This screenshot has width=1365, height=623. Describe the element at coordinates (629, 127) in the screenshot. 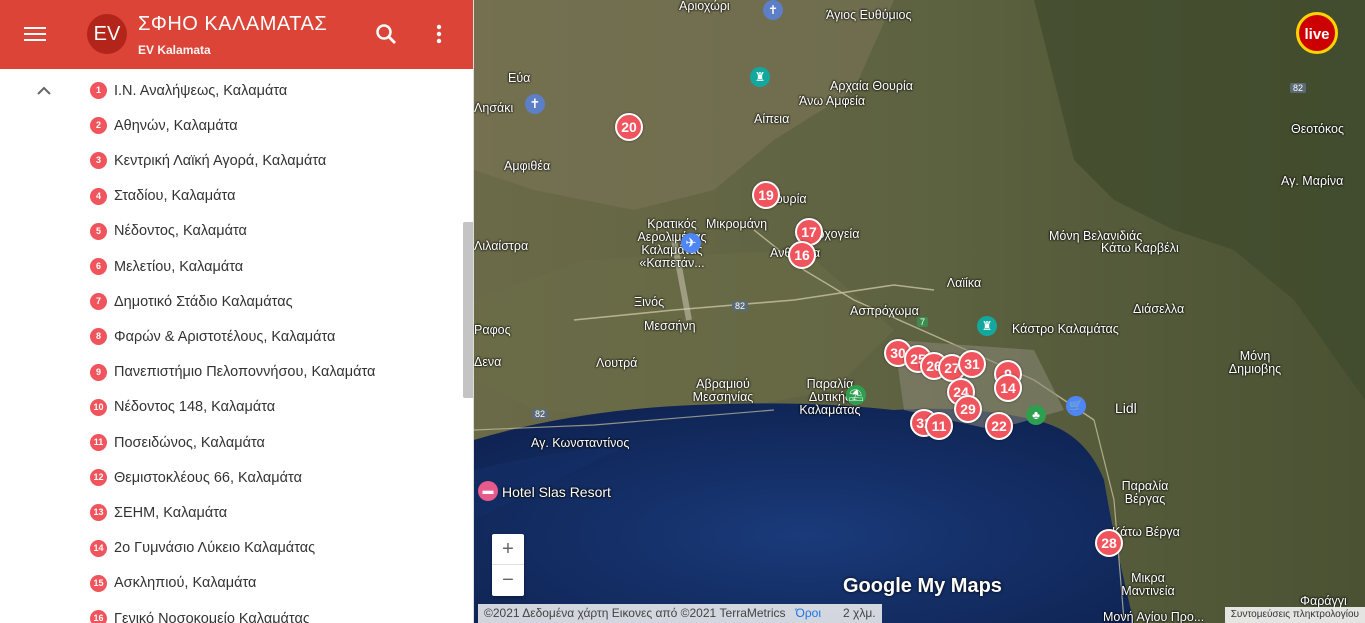

I see `map-marker: 20` at that location.